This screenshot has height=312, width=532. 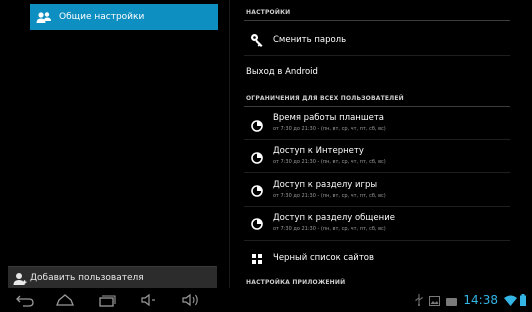 What do you see at coordinates (282, 72) in the screenshot?
I see `exit-android-label: Выход в Android` at bounding box center [282, 72].